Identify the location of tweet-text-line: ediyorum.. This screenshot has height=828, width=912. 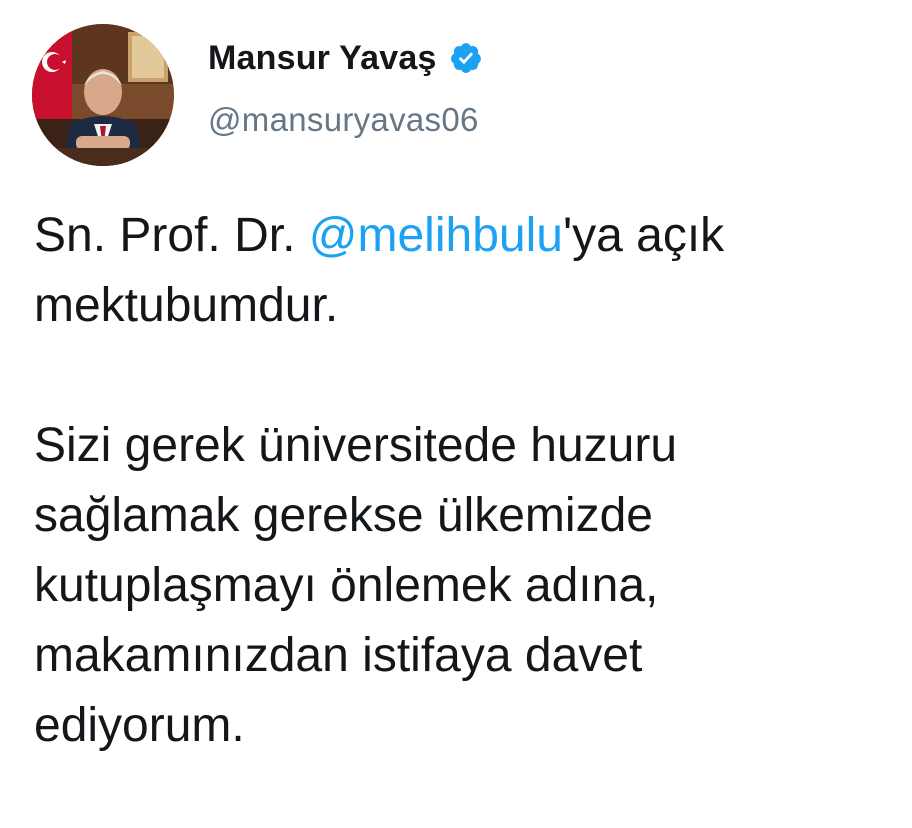
(139, 725).